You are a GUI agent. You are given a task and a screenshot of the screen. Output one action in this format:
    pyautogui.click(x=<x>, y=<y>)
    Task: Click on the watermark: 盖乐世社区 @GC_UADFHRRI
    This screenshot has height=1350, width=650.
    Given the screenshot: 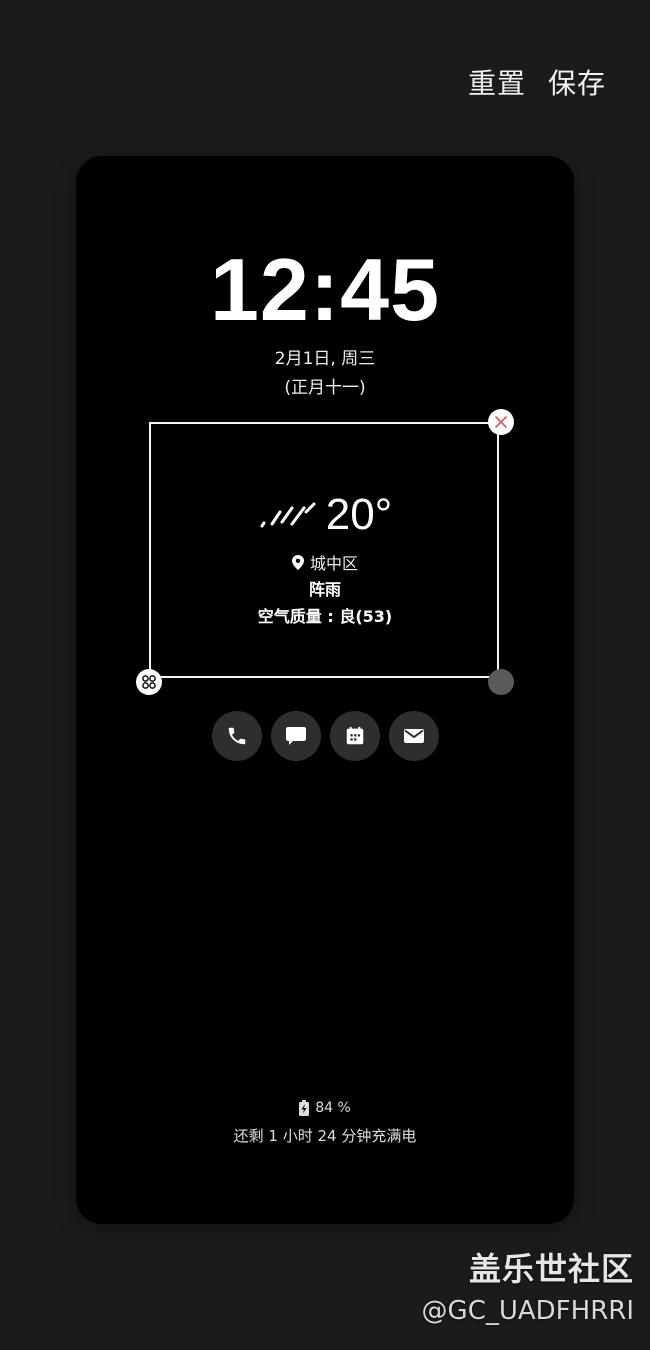 What is the action you would take?
    pyautogui.click(x=528, y=1285)
    